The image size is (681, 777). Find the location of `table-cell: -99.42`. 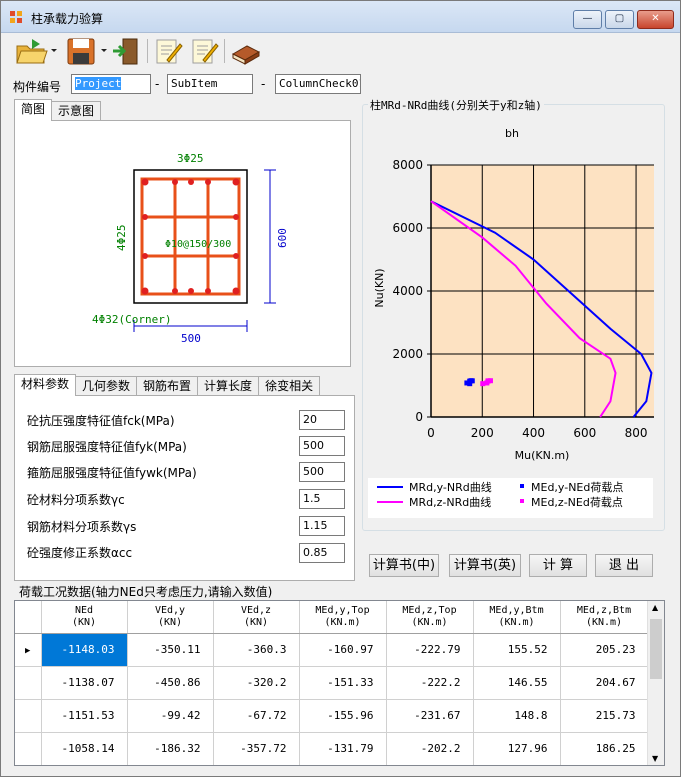

table-cell: -99.42 is located at coordinates (170, 716).